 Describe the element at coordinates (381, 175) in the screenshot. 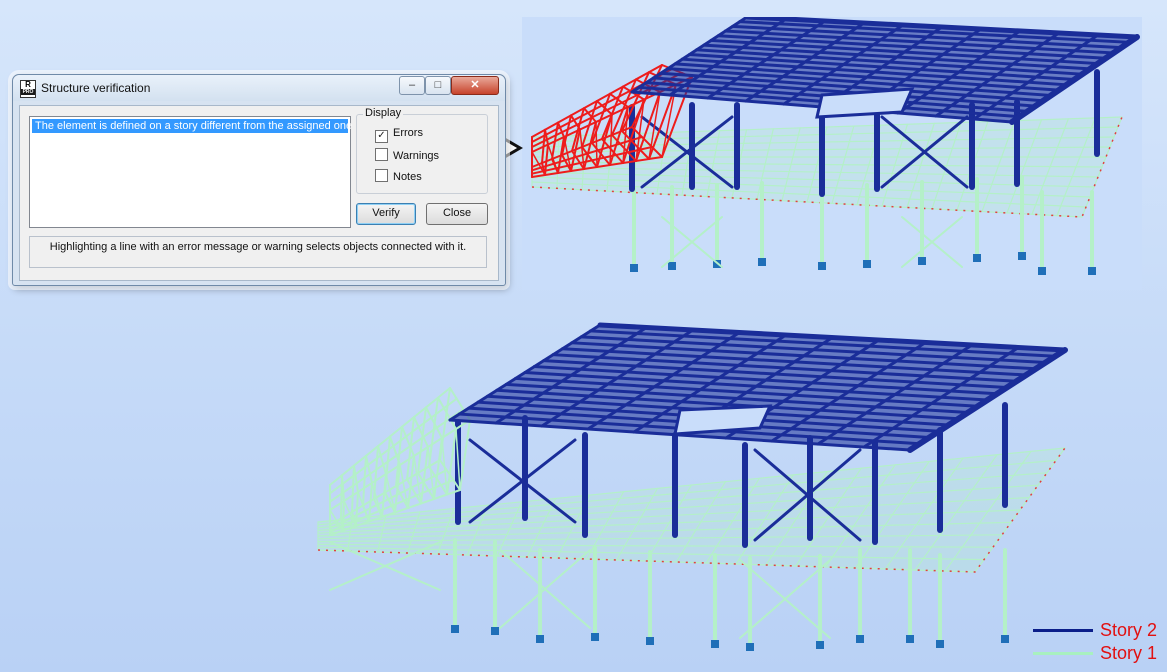

I see `notes-checkbox` at that location.